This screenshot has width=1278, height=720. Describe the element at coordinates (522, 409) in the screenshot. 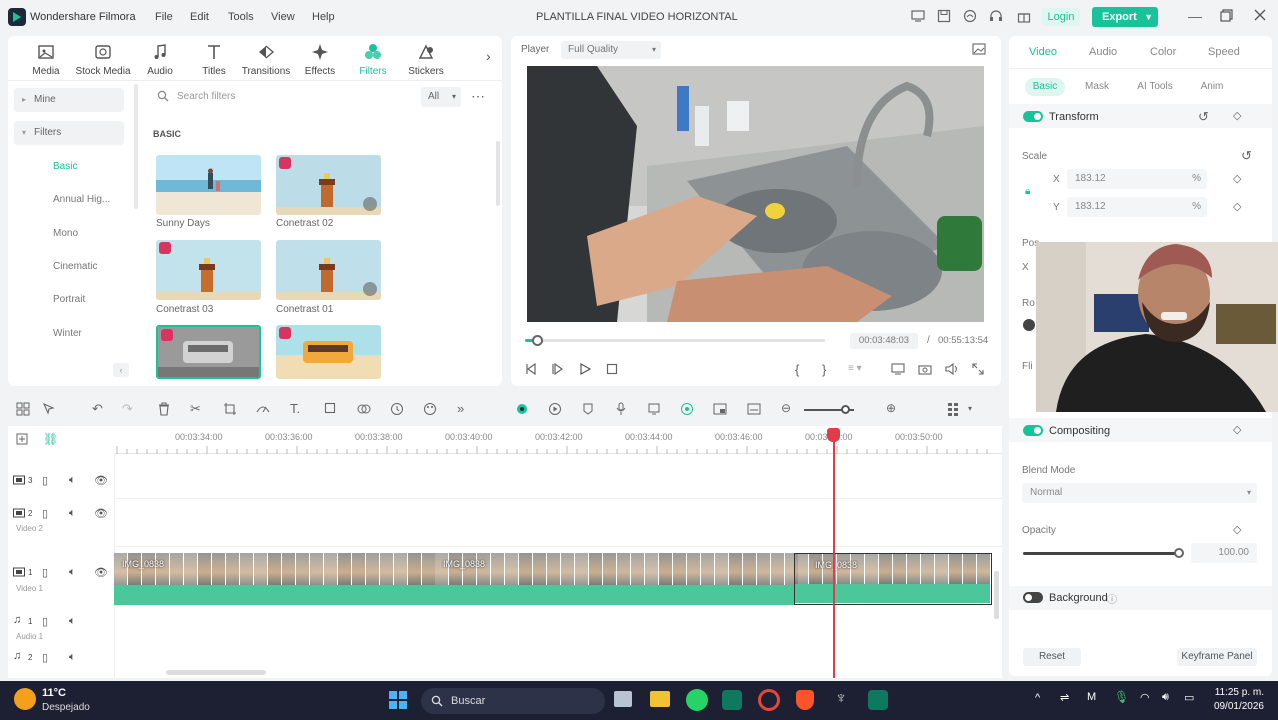

I see `render-status-icon` at that location.